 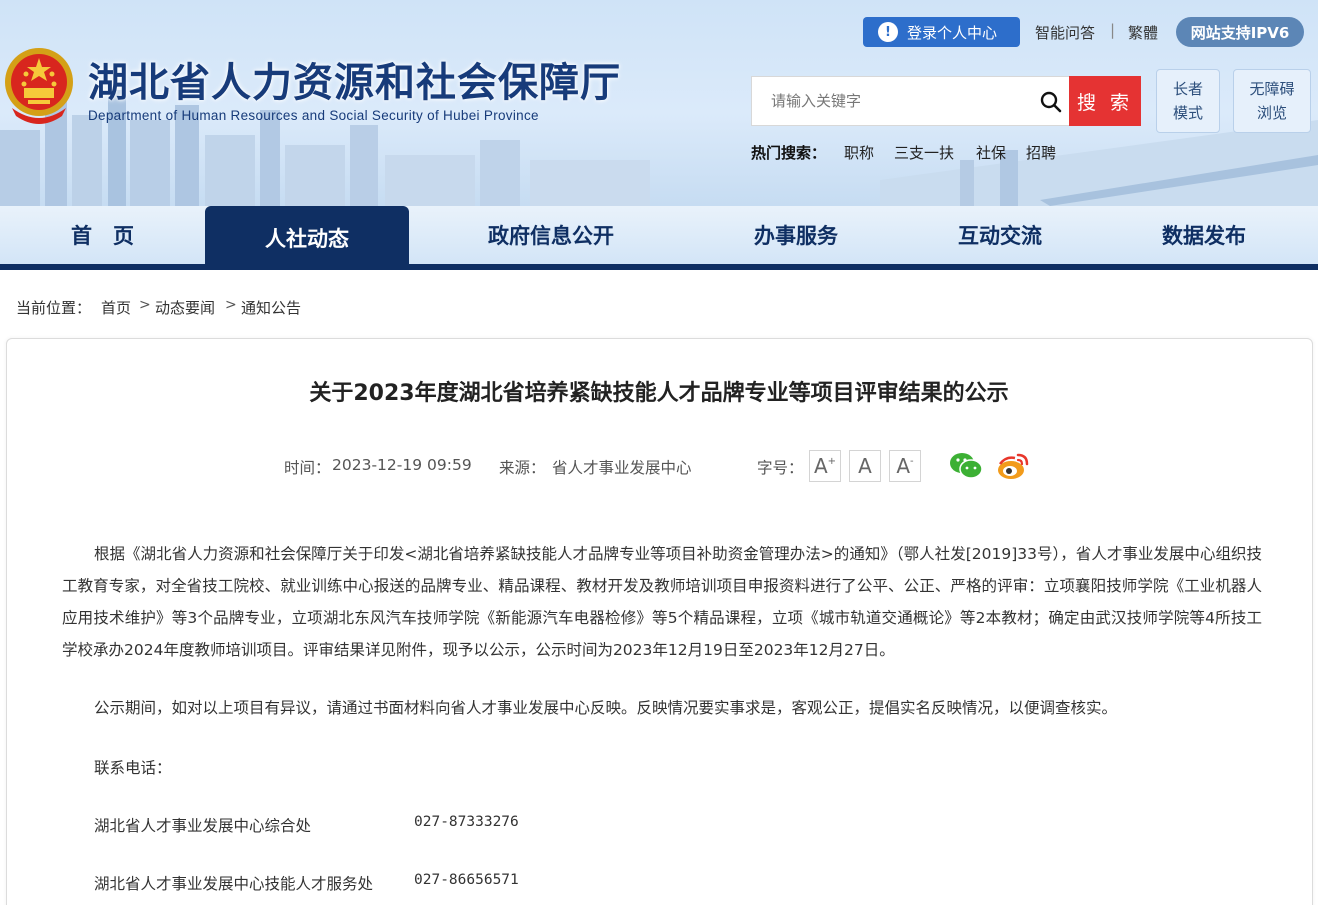 I want to click on site-title: 湖北省人力资源和社会保障厅, so click(x=354, y=83).